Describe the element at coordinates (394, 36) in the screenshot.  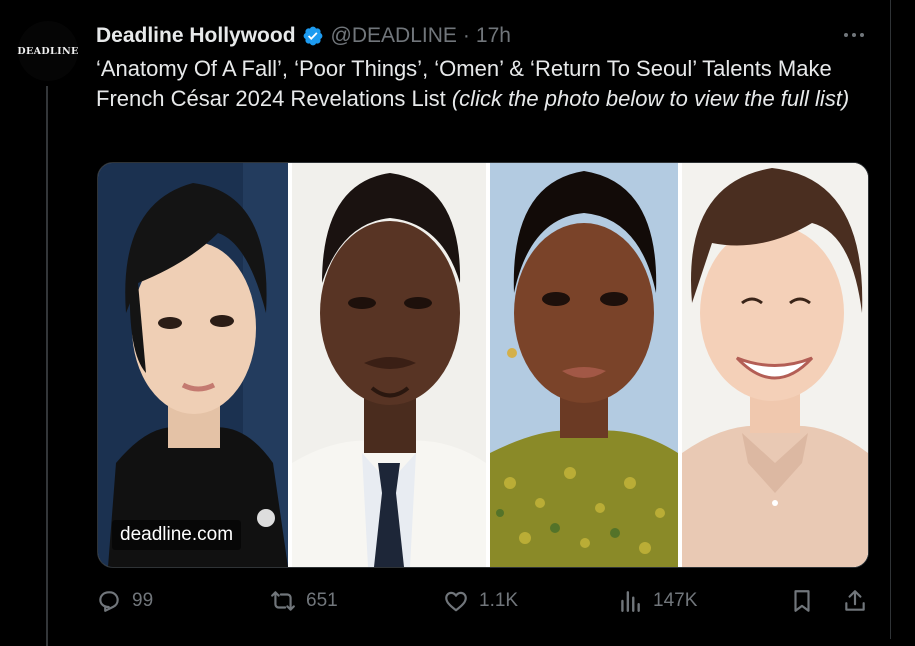
I see `author-handle: @DEADLINE` at that location.